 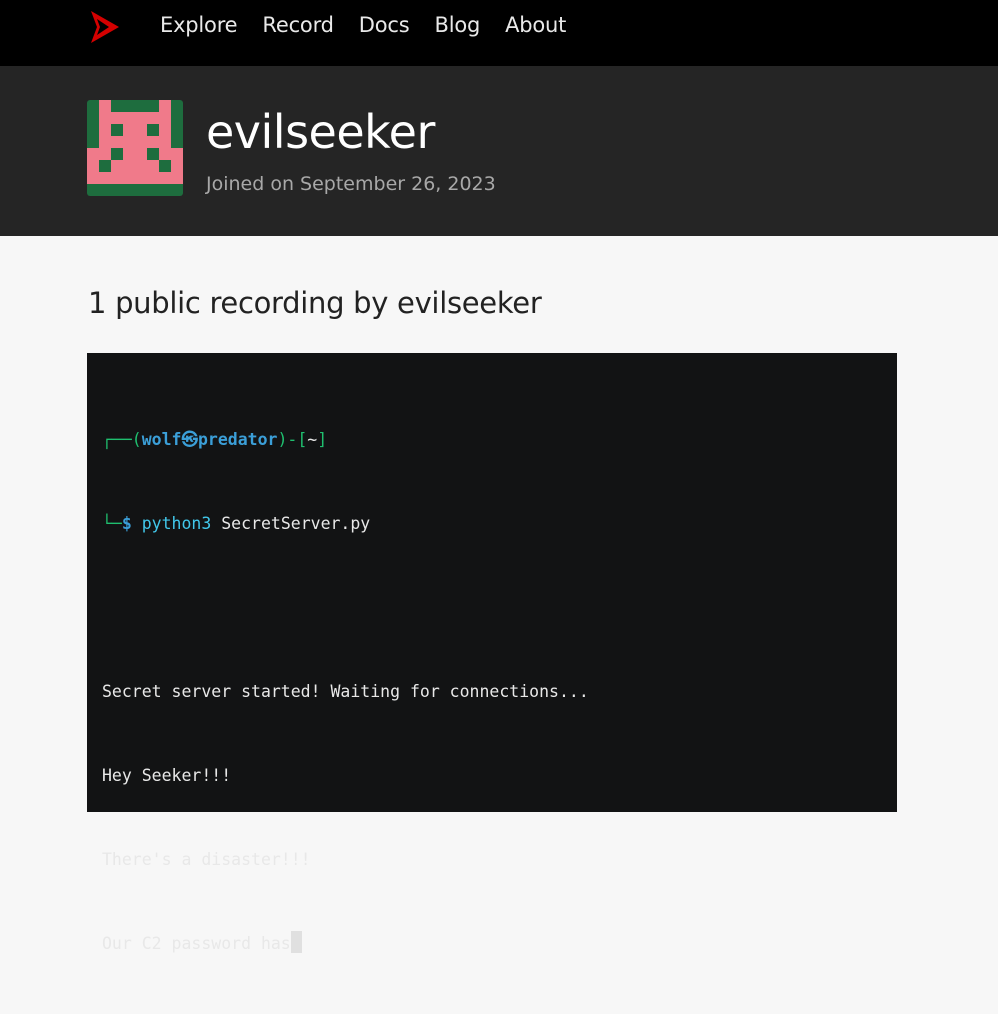 I want to click on terminal-output-line: Hey Seeker!!!, so click(x=167, y=775).